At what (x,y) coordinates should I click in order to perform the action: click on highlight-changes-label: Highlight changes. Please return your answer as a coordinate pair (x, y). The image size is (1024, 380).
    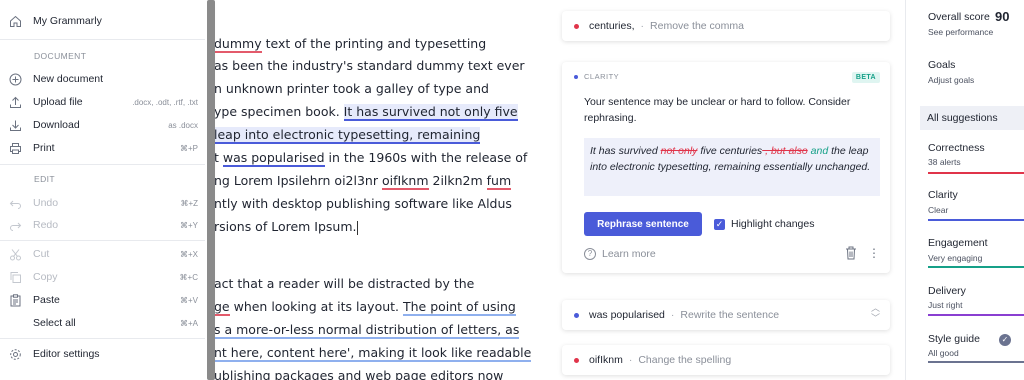
    Looking at the image, I should click on (772, 224).